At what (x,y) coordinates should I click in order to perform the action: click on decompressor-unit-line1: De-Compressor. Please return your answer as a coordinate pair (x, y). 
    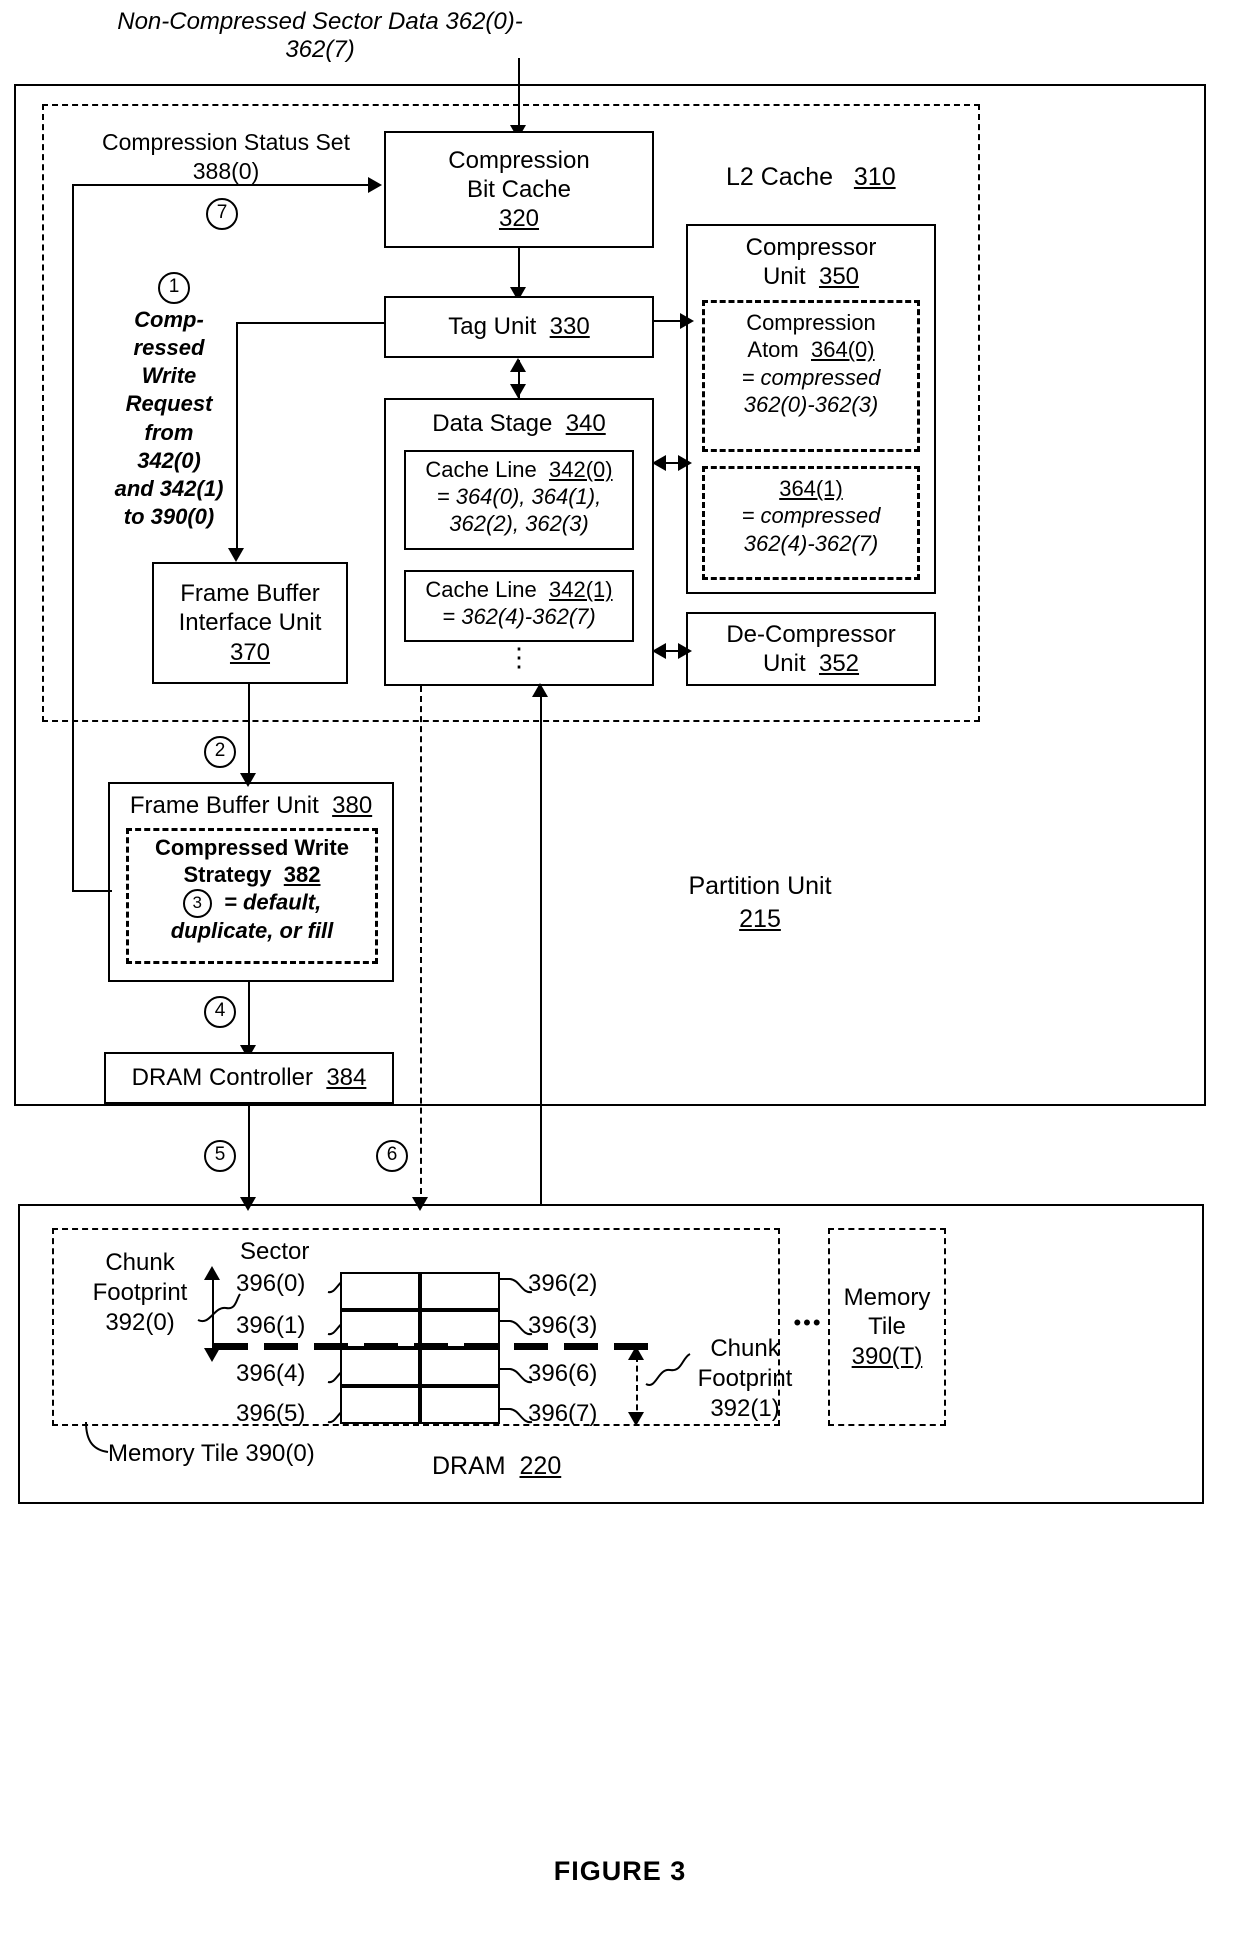
    Looking at the image, I should click on (811, 634).